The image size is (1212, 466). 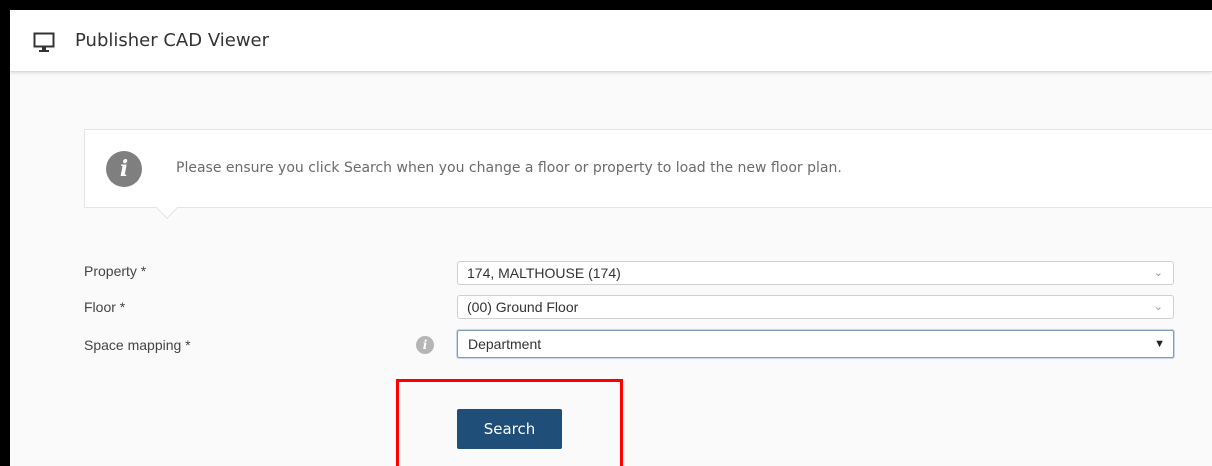 I want to click on page-title: Publisher CAD Viewer, so click(x=172, y=40).